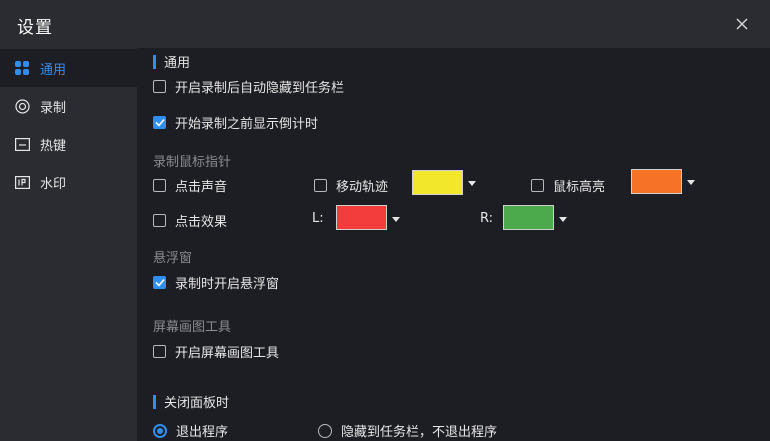 The image size is (770, 441). What do you see at coordinates (201, 222) in the screenshot?
I see `checkbox-label: 点击效果` at bounding box center [201, 222].